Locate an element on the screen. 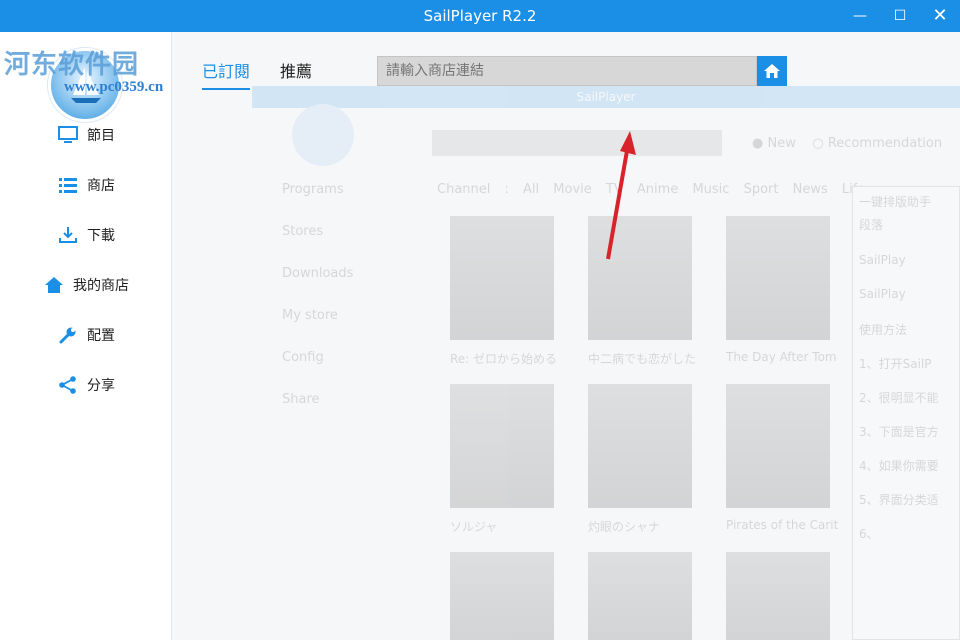 This screenshot has height=640, width=960. ghost-radio: ● New ○ Recommendation is located at coordinates (847, 143).